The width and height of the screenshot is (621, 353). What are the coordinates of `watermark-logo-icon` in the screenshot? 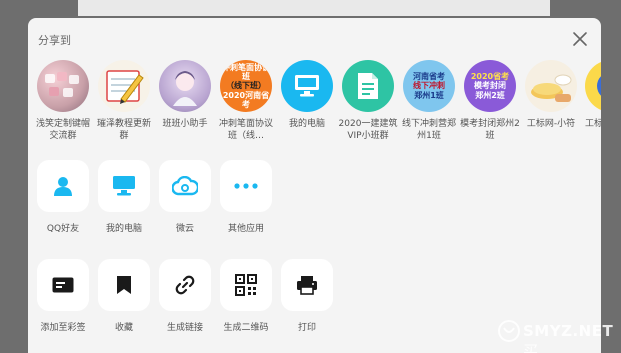 It's located at (509, 331).